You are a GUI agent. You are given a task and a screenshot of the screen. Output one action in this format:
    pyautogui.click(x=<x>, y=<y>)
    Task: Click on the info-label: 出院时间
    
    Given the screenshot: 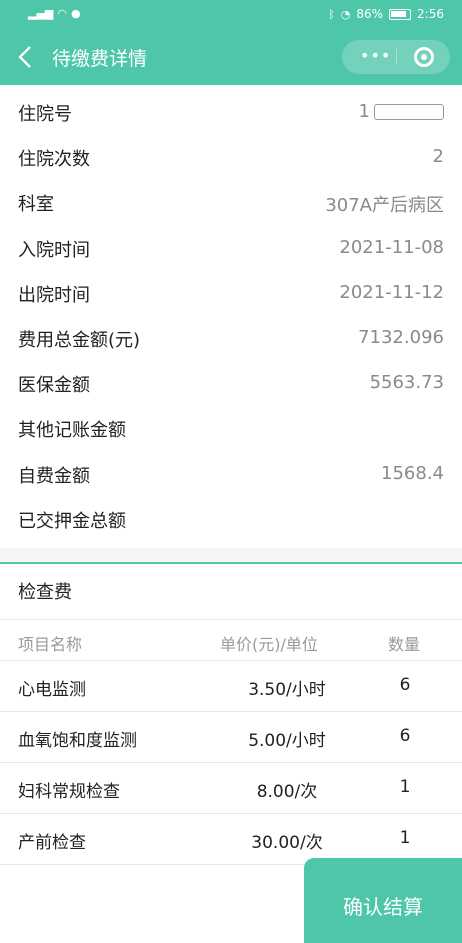 What is the action you would take?
    pyautogui.click(x=54, y=295)
    